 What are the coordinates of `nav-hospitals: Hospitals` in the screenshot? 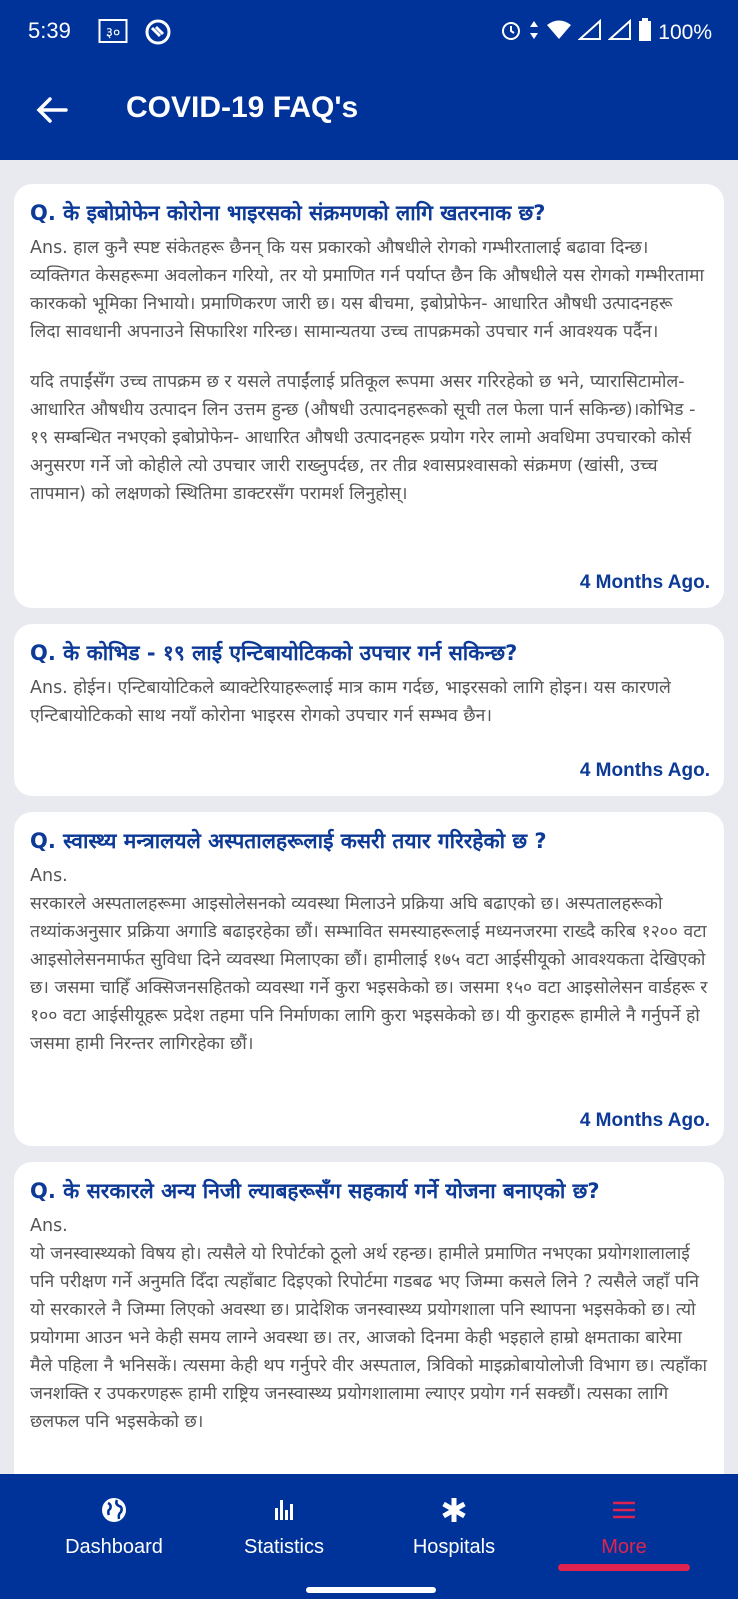 It's located at (454, 1529).